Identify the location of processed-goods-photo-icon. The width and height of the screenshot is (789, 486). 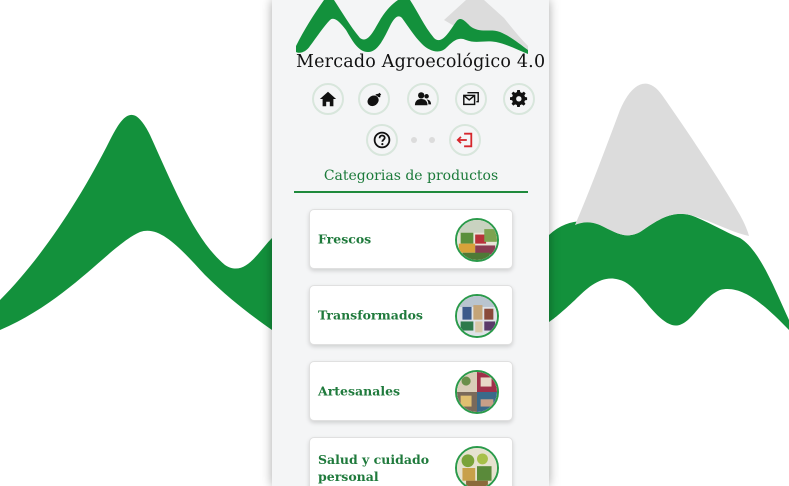
(477, 316).